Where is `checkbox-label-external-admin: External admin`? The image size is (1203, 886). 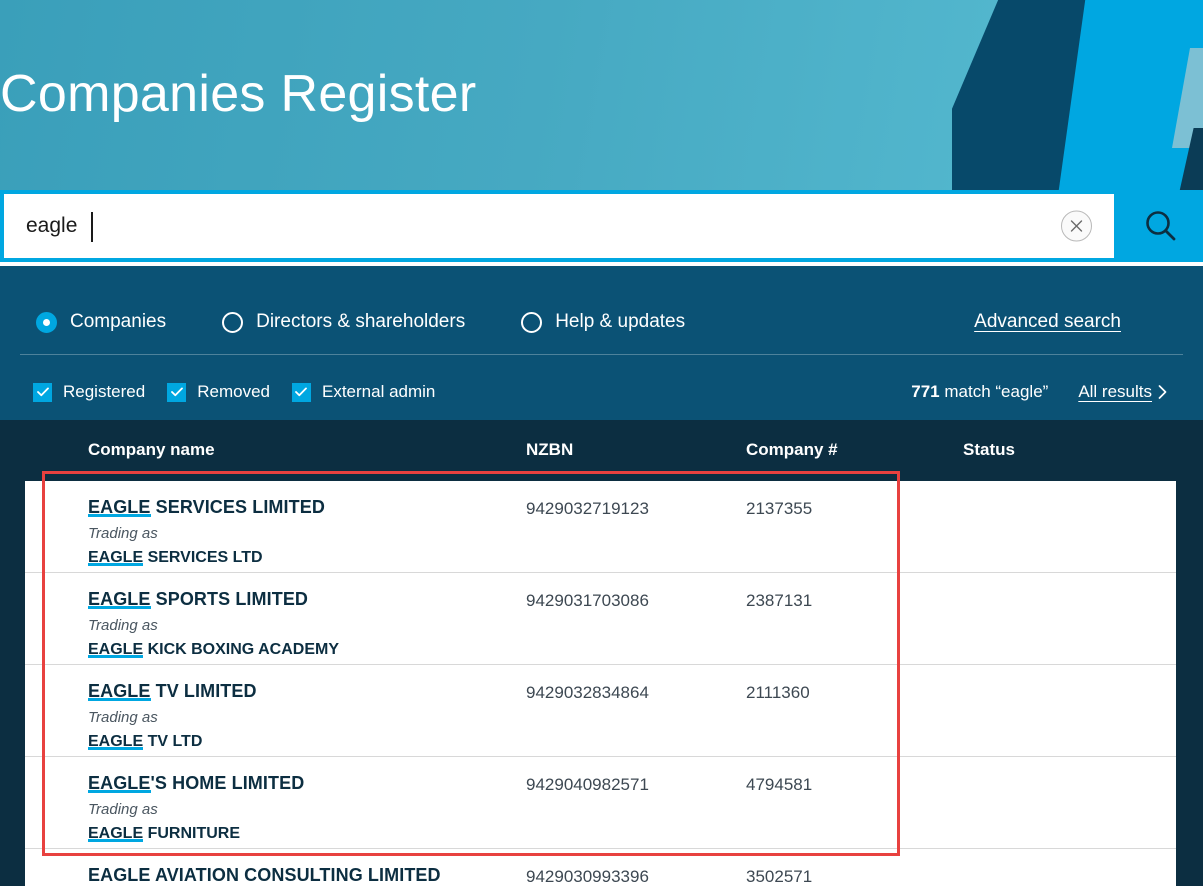 checkbox-label-external-admin: External admin is located at coordinates (378, 391).